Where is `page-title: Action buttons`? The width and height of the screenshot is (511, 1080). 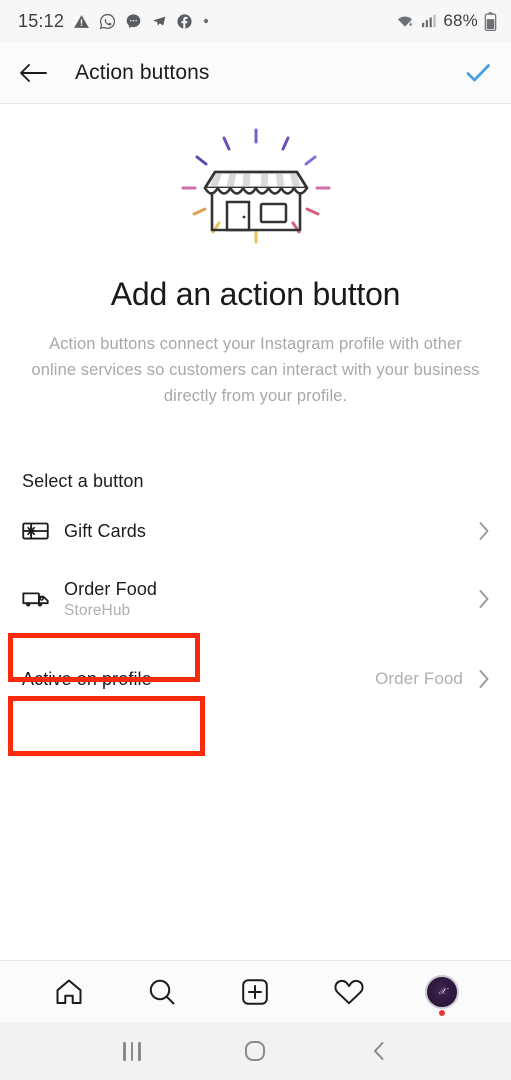 page-title: Action buttons is located at coordinates (142, 72).